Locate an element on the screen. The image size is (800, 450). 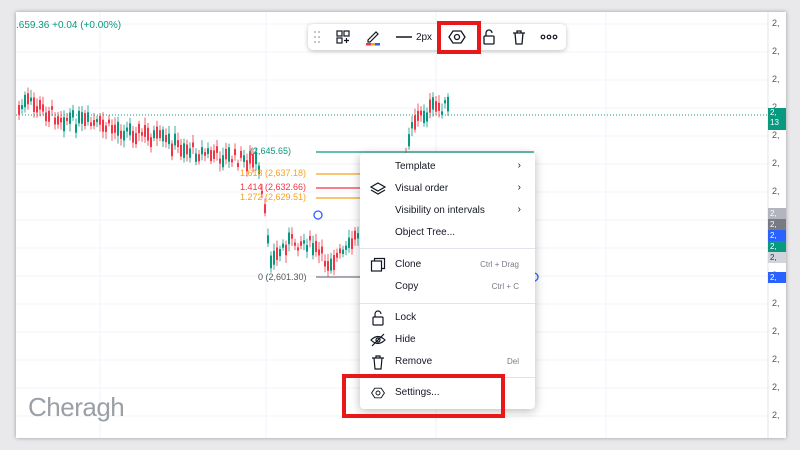
menu-item-copy: Copy Ctrl + C is located at coordinates (447, 287).